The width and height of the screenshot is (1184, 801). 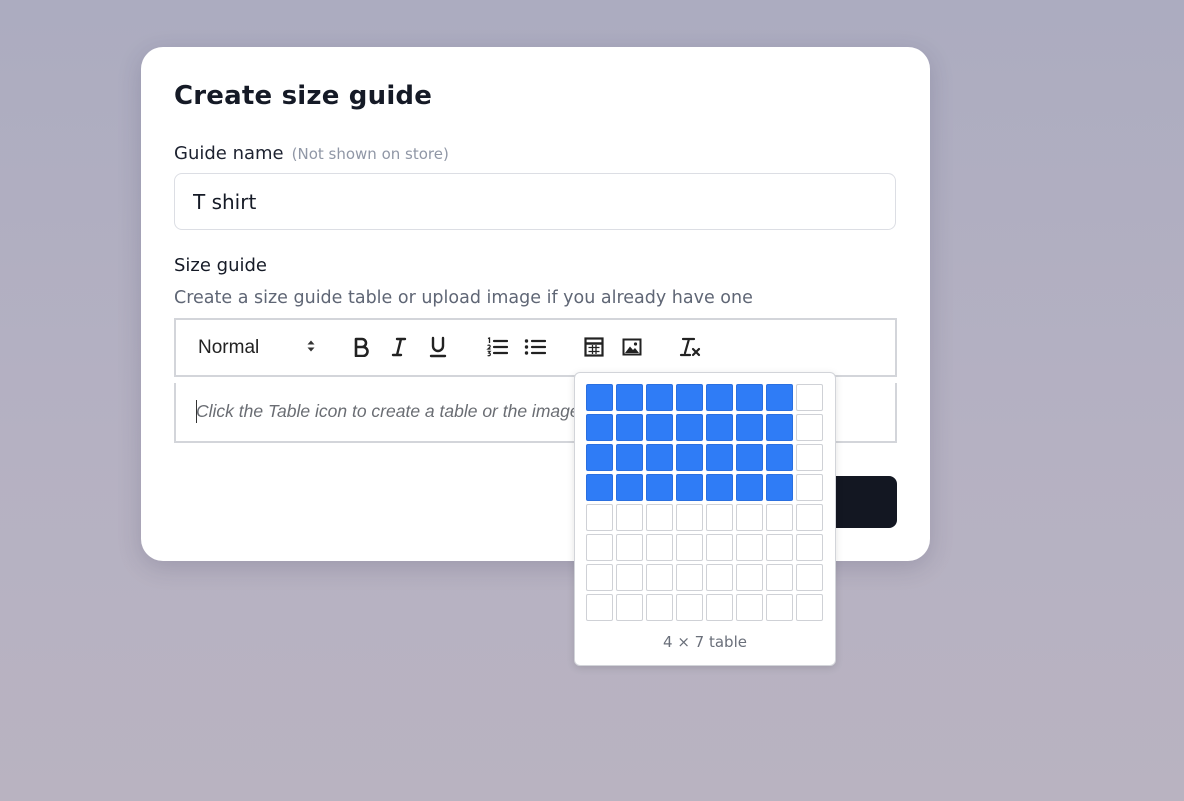 What do you see at coordinates (370, 154) in the screenshot?
I see `guide-name-hint: (Not shown on store)` at bounding box center [370, 154].